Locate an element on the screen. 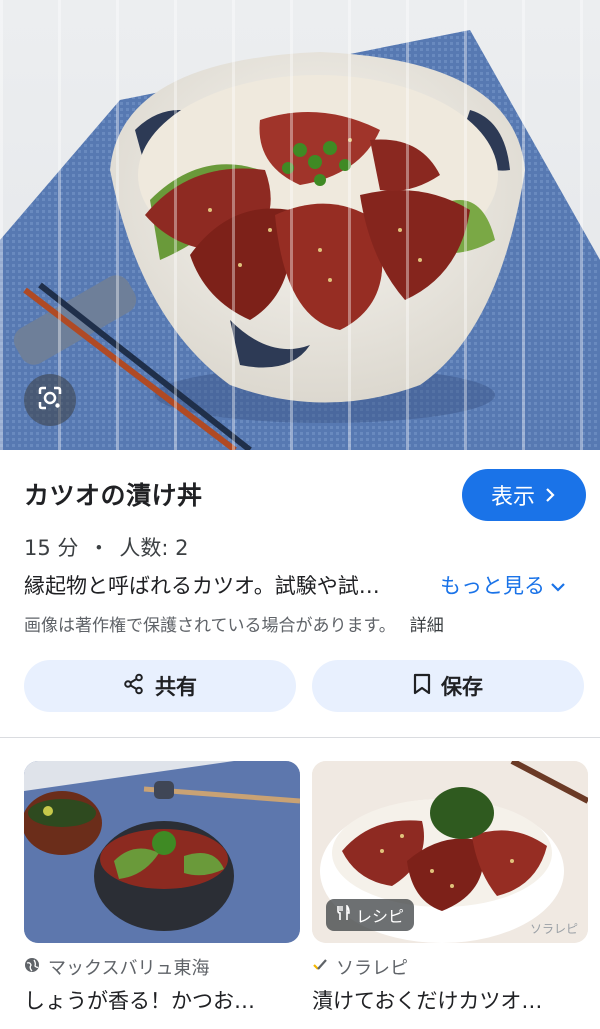 The image size is (600, 1029). details-link: 詳細 is located at coordinates (427, 623).